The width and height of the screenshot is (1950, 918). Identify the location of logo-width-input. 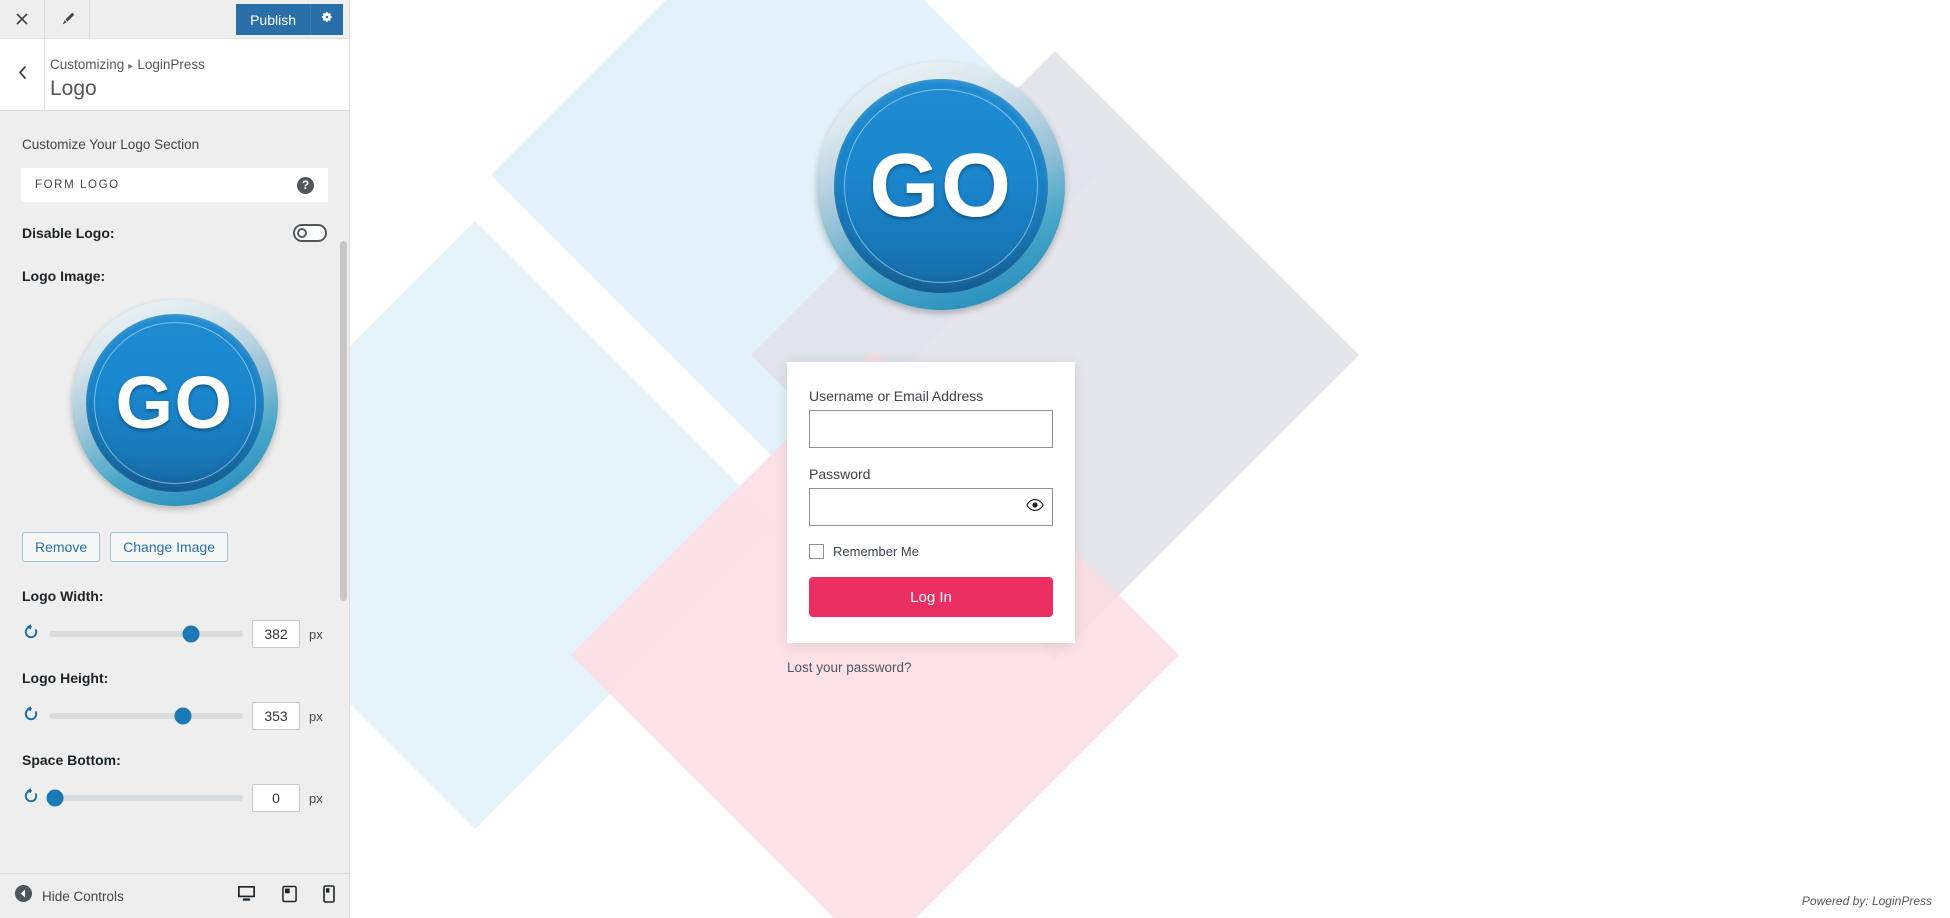
(276, 634).